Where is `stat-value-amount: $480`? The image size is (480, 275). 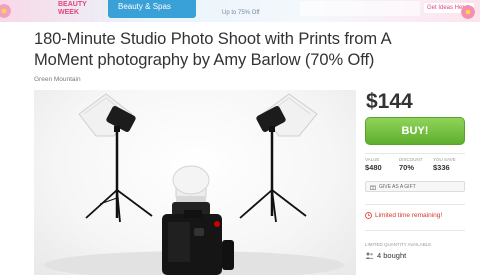 stat-value-amount: $480 is located at coordinates (373, 167).